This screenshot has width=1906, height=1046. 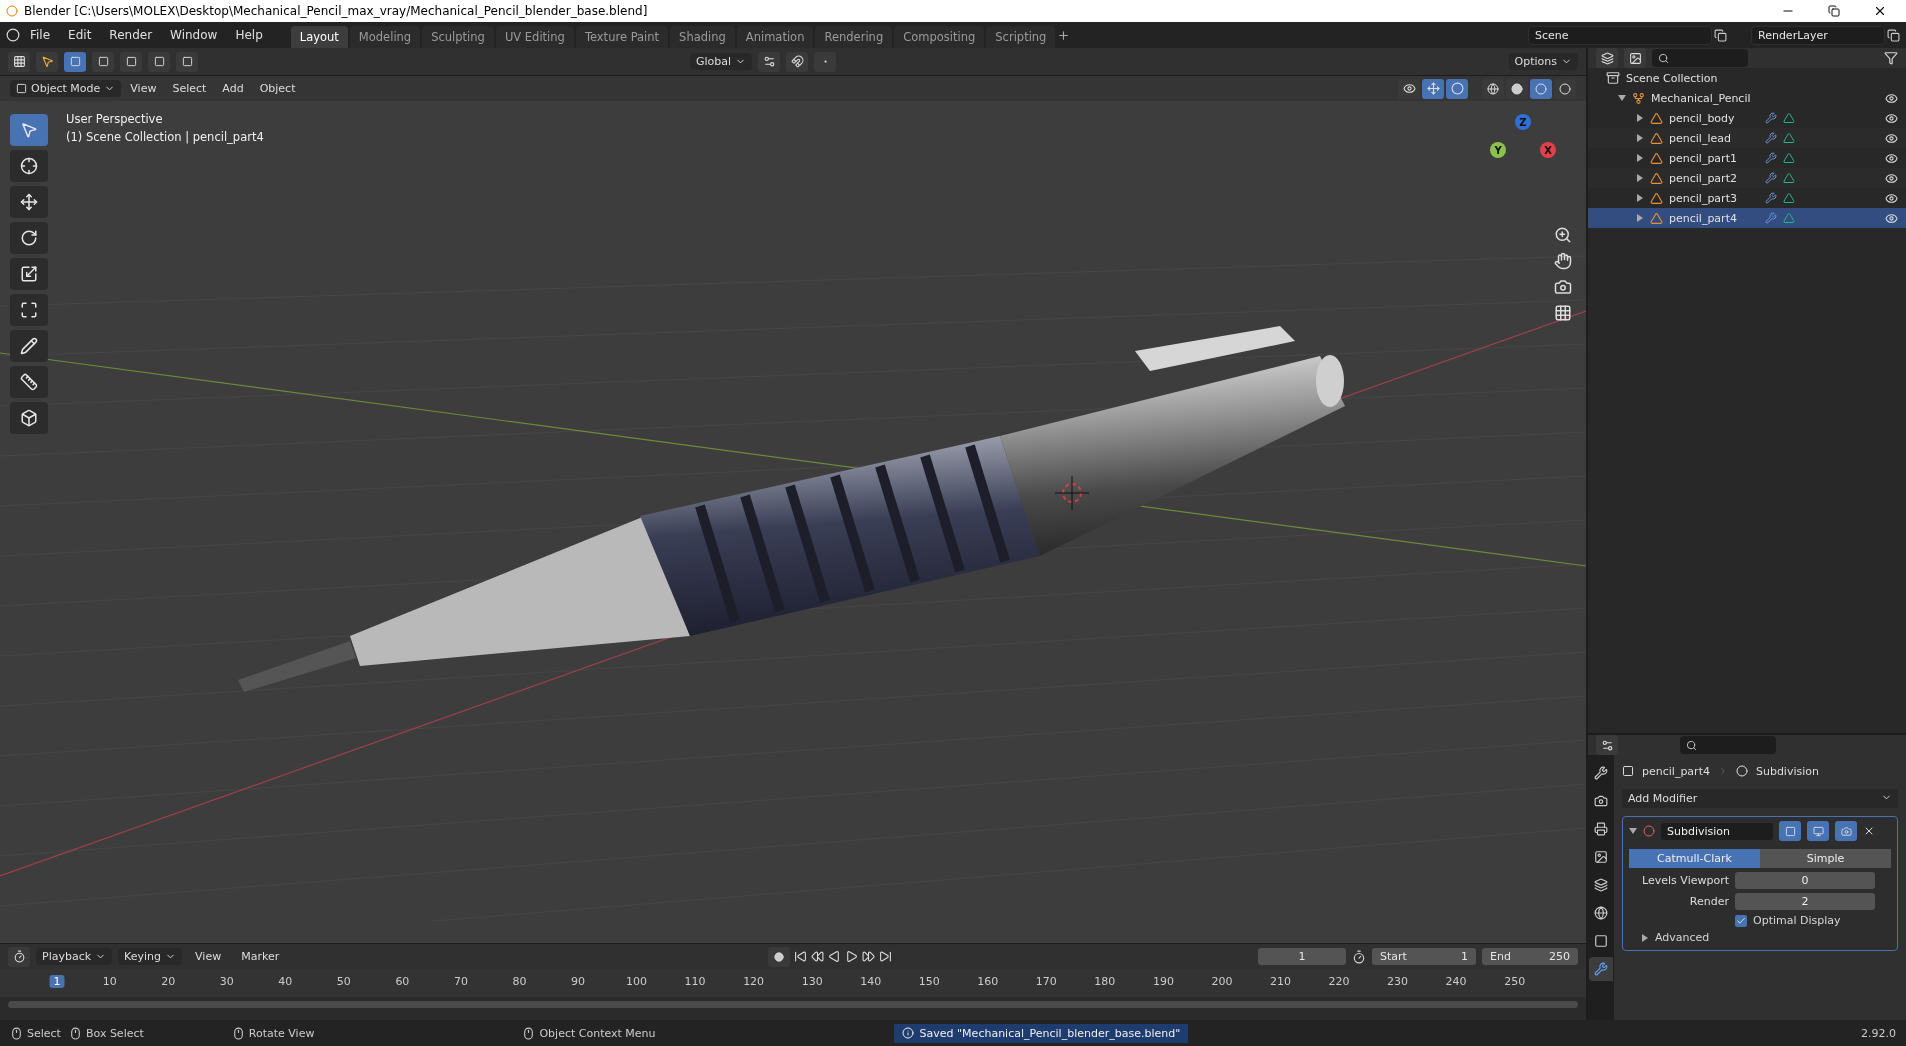 What do you see at coordinates (797, 61) in the screenshot?
I see `snap-button` at bounding box center [797, 61].